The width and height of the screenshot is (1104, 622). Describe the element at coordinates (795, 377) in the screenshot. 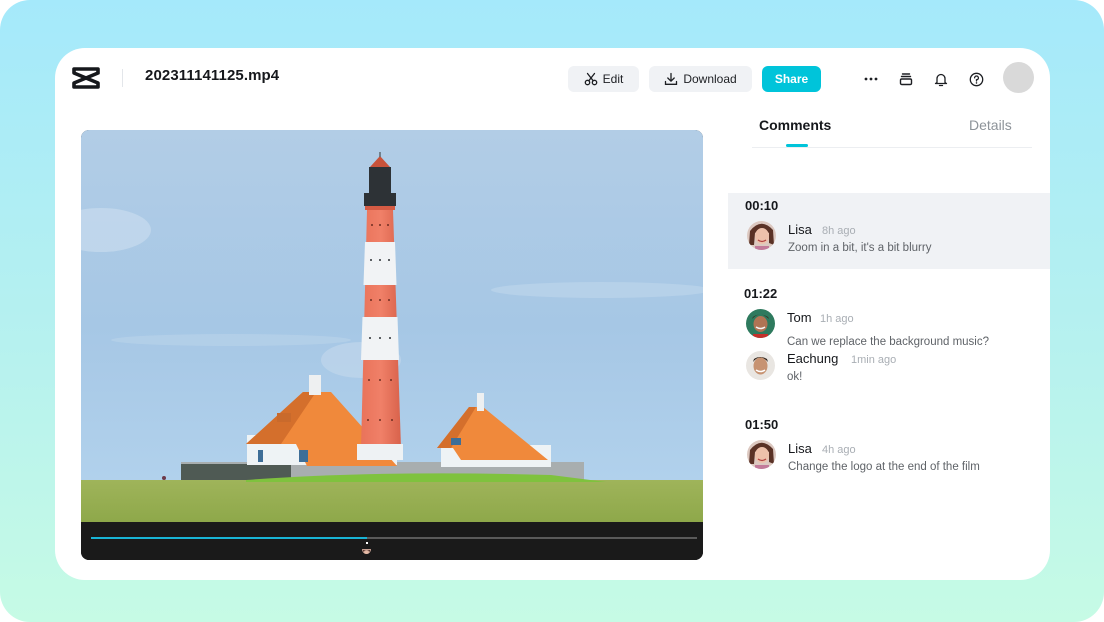

I see `comment-text: ok!` at that location.